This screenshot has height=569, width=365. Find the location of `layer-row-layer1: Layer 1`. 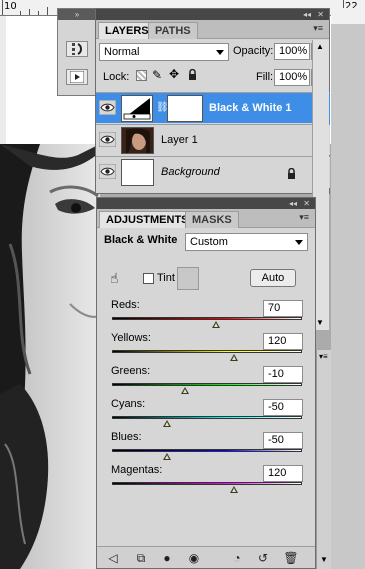

layer-row-layer1: Layer 1 is located at coordinates (213, 139).